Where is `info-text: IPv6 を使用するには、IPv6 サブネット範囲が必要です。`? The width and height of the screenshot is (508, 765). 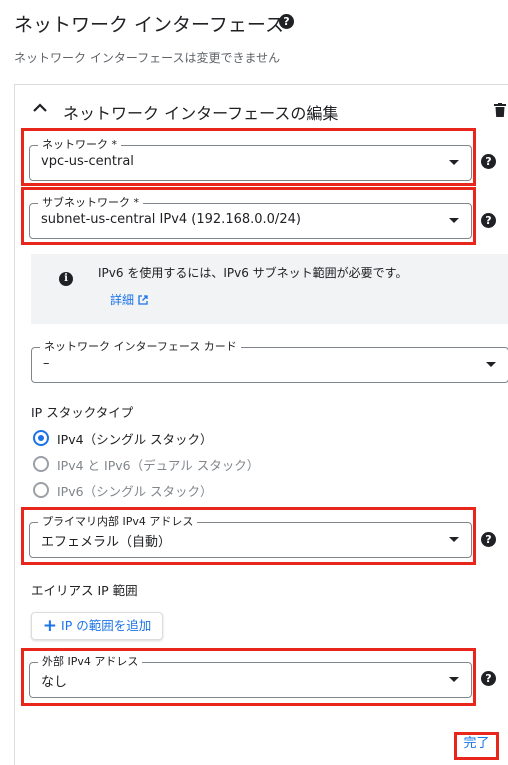
info-text: IPv6 を使用するには、IPv6 サブネット範囲が必要です。 is located at coordinates (253, 273).